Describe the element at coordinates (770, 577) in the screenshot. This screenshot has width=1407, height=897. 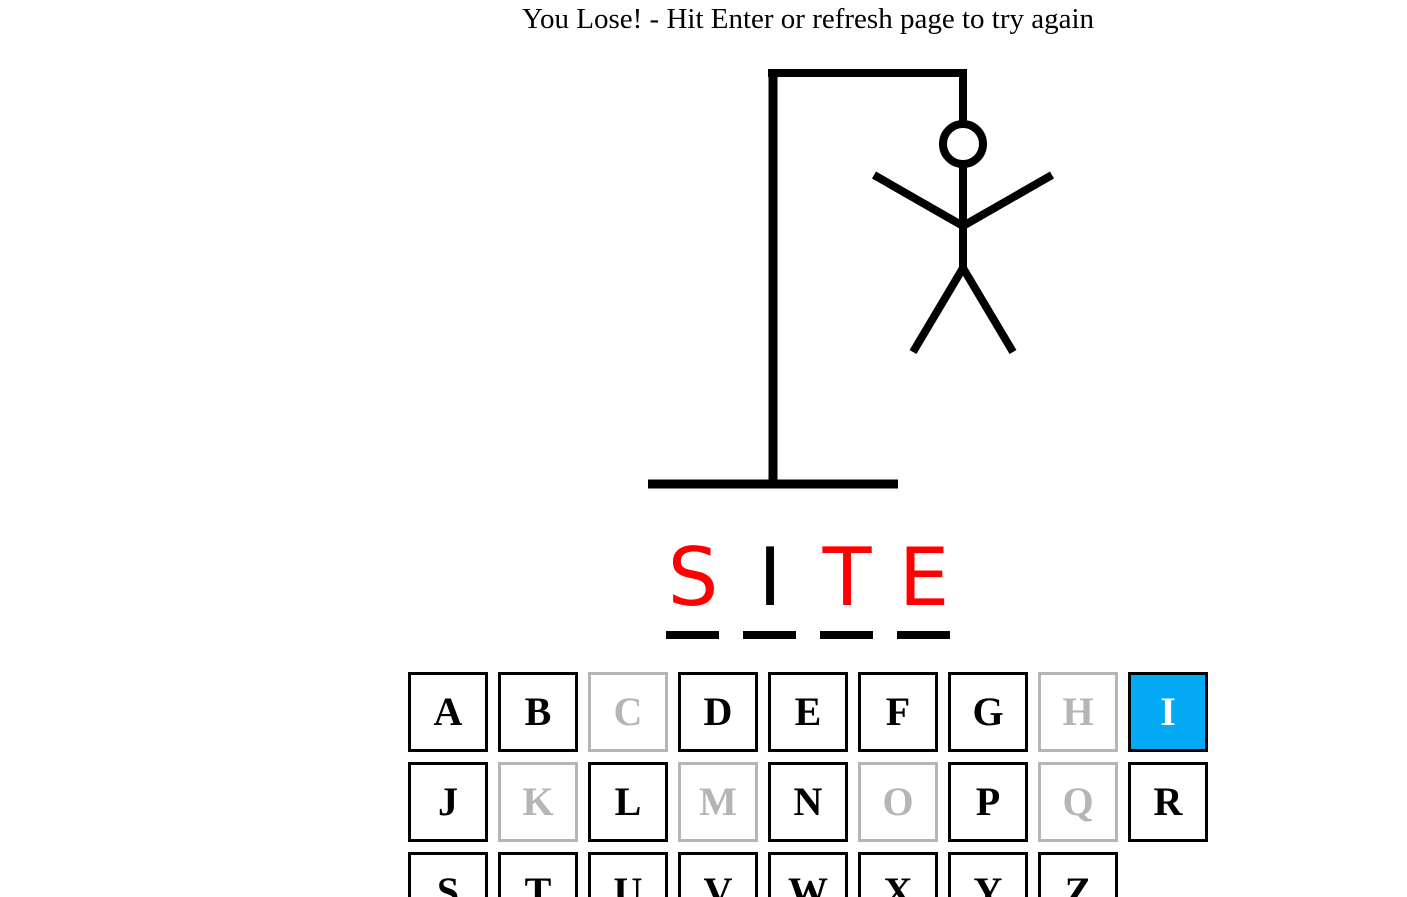
I see `word-letter: I` at that location.